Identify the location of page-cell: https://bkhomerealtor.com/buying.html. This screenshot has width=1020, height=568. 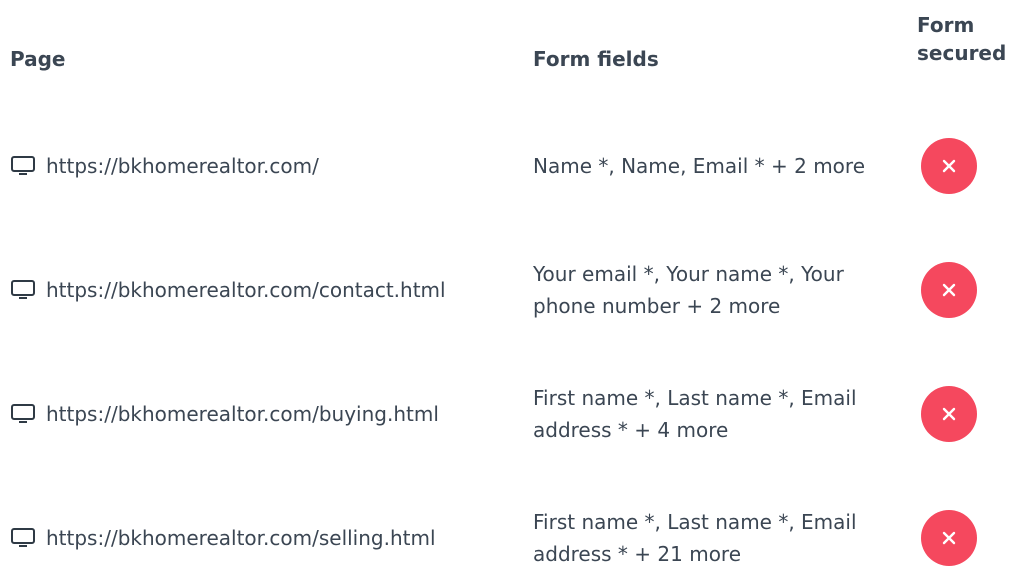
(224, 414).